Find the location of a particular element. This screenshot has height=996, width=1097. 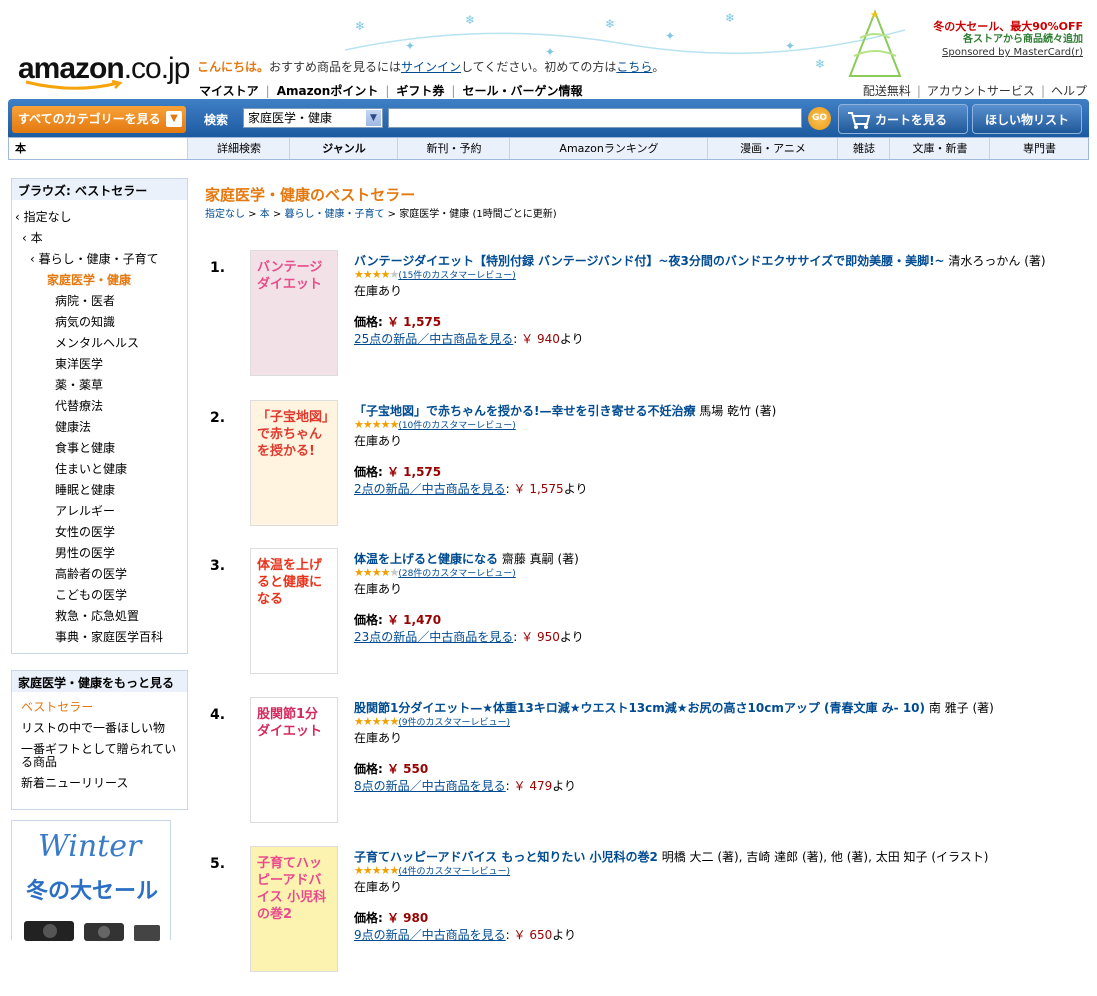

browse-link: 病院・医者 is located at coordinates (85, 301).